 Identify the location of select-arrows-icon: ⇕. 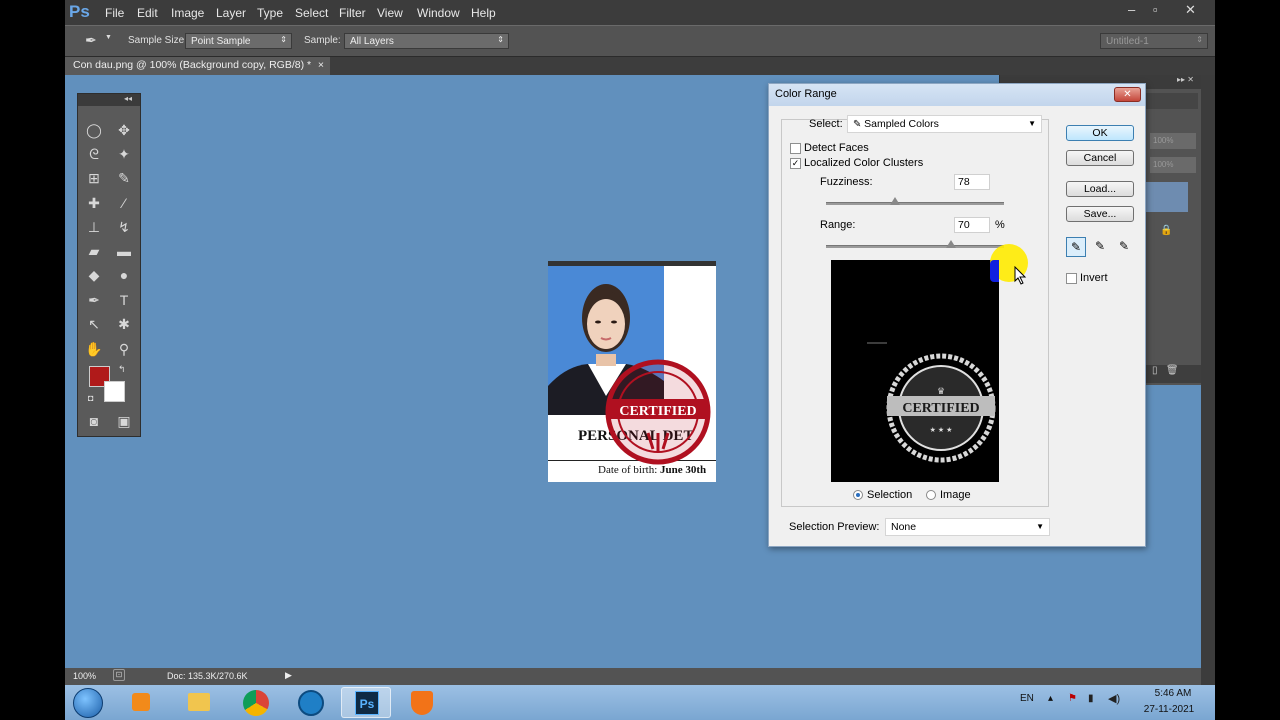
(1199, 39).